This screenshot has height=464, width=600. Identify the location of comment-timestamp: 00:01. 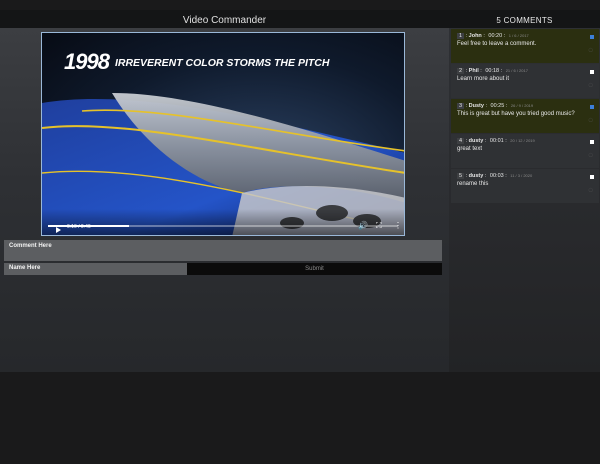
(497, 141).